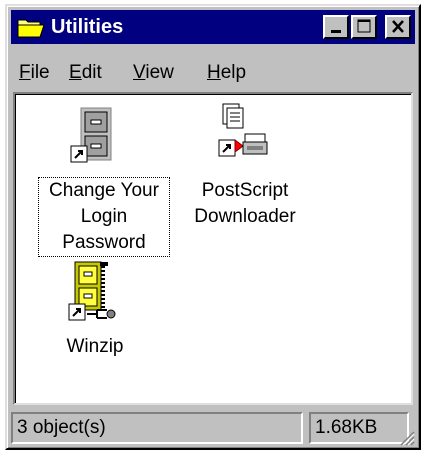  I want to click on close-button, so click(398, 27).